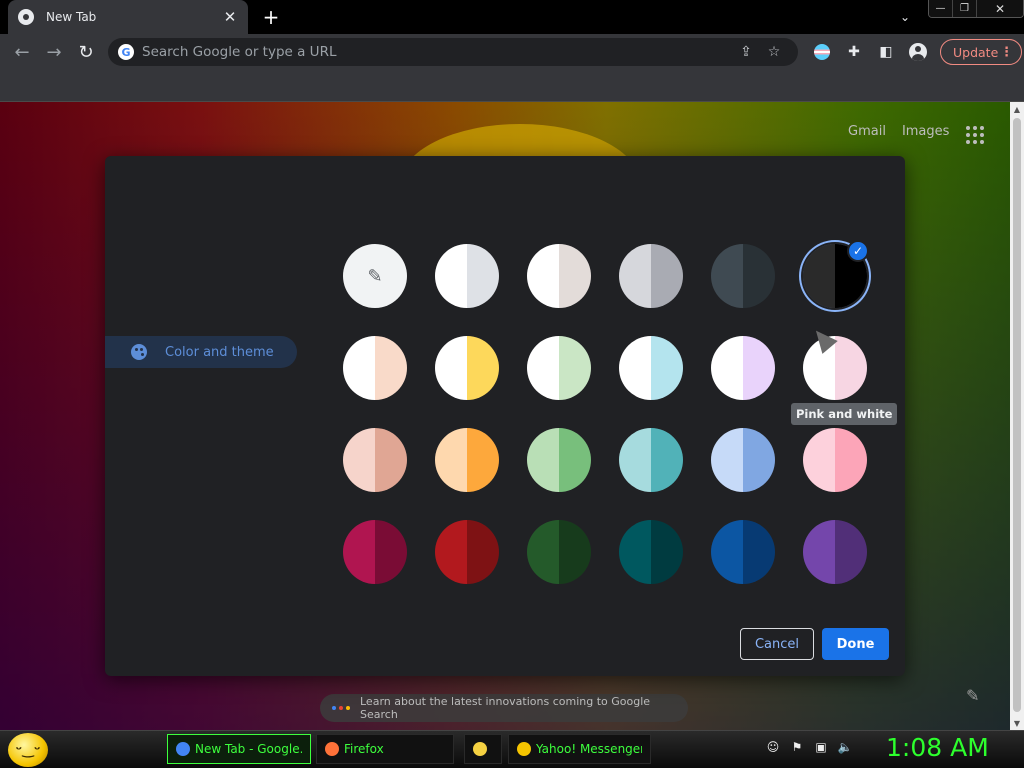  I want to click on swatch-orange, so click(467, 460).